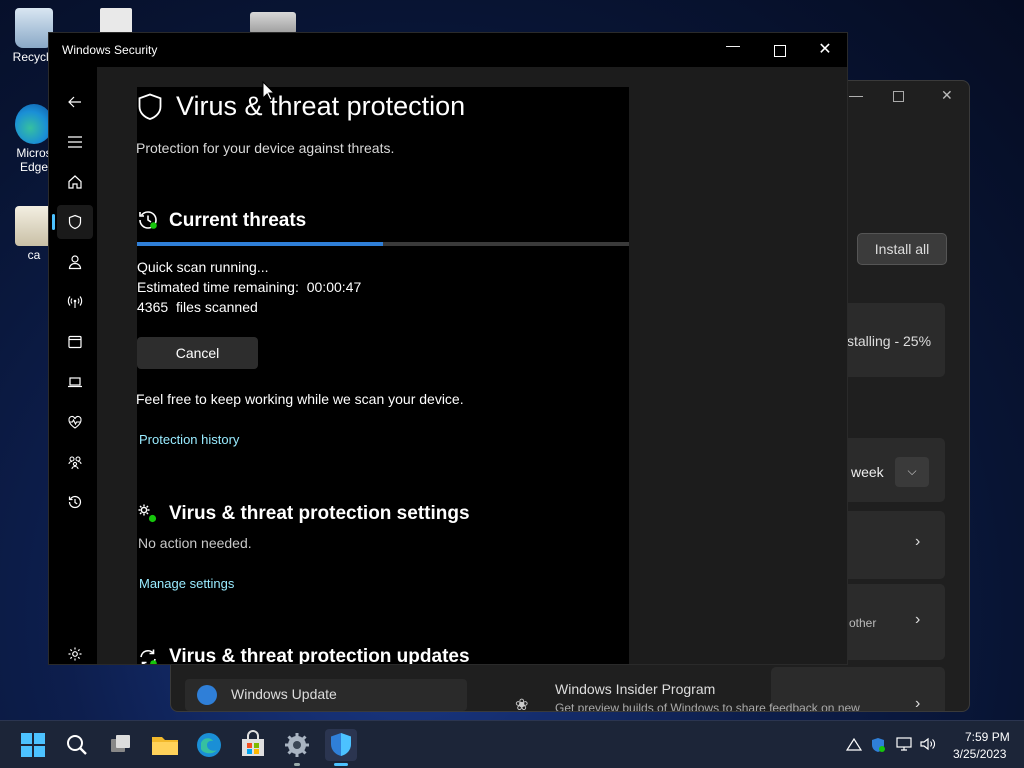 The height and width of the screenshot is (768, 1024). I want to click on scan-progress-bar, so click(383, 244).